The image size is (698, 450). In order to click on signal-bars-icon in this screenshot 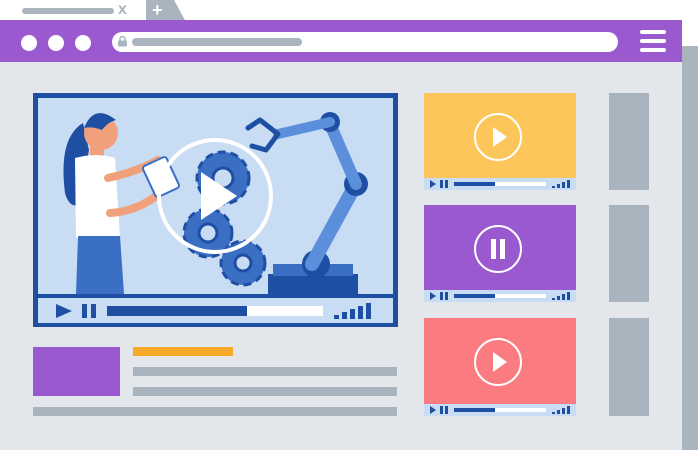, I will do `click(353, 311)`.